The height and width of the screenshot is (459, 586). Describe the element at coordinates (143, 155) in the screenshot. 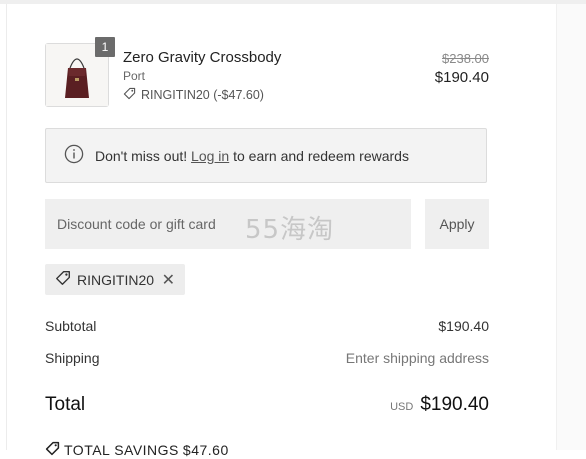

I see `notice-prefix: Don't miss out!` at that location.